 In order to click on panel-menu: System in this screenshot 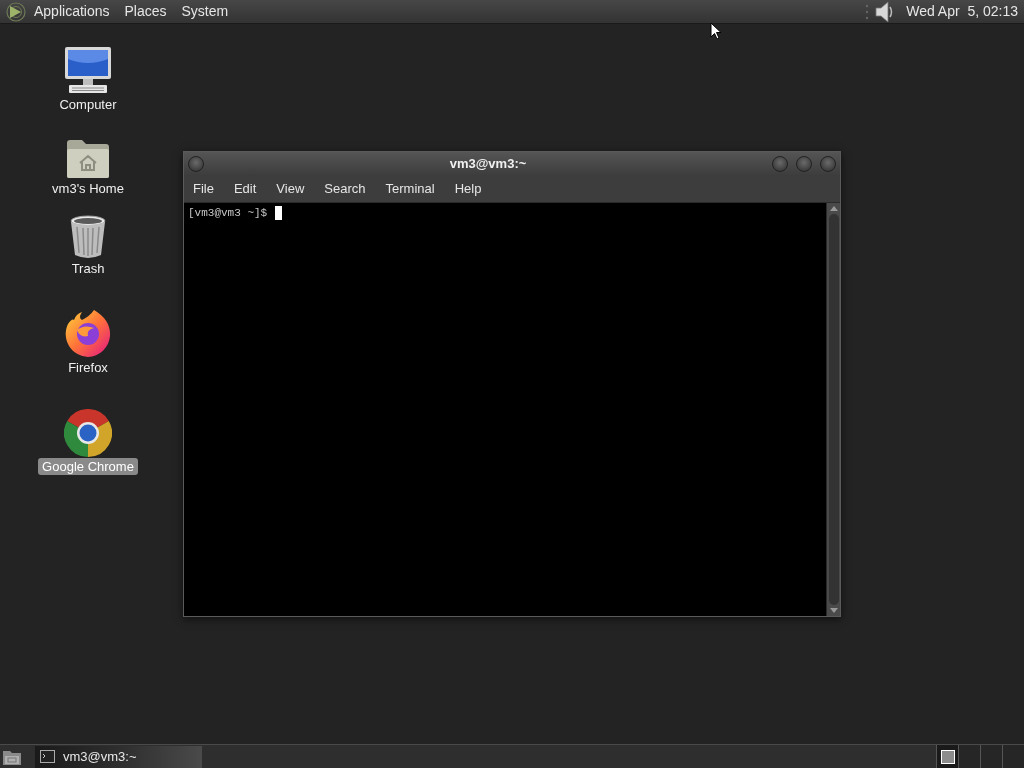, I will do `click(205, 11)`.